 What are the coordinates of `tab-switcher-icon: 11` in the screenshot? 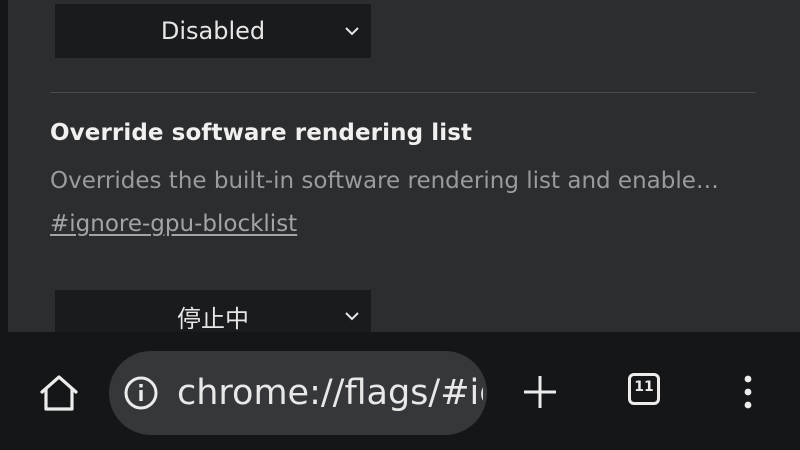 It's located at (647, 392).